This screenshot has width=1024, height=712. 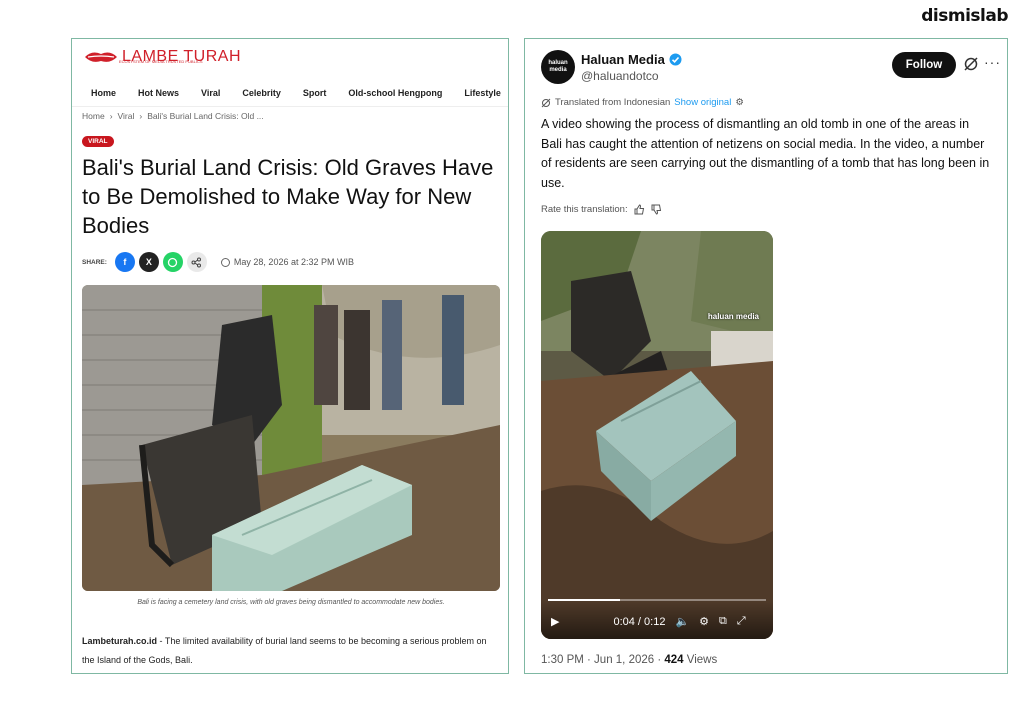 What do you see at coordinates (210, 93) in the screenshot?
I see `nav-item-viral: Viral` at bounding box center [210, 93].